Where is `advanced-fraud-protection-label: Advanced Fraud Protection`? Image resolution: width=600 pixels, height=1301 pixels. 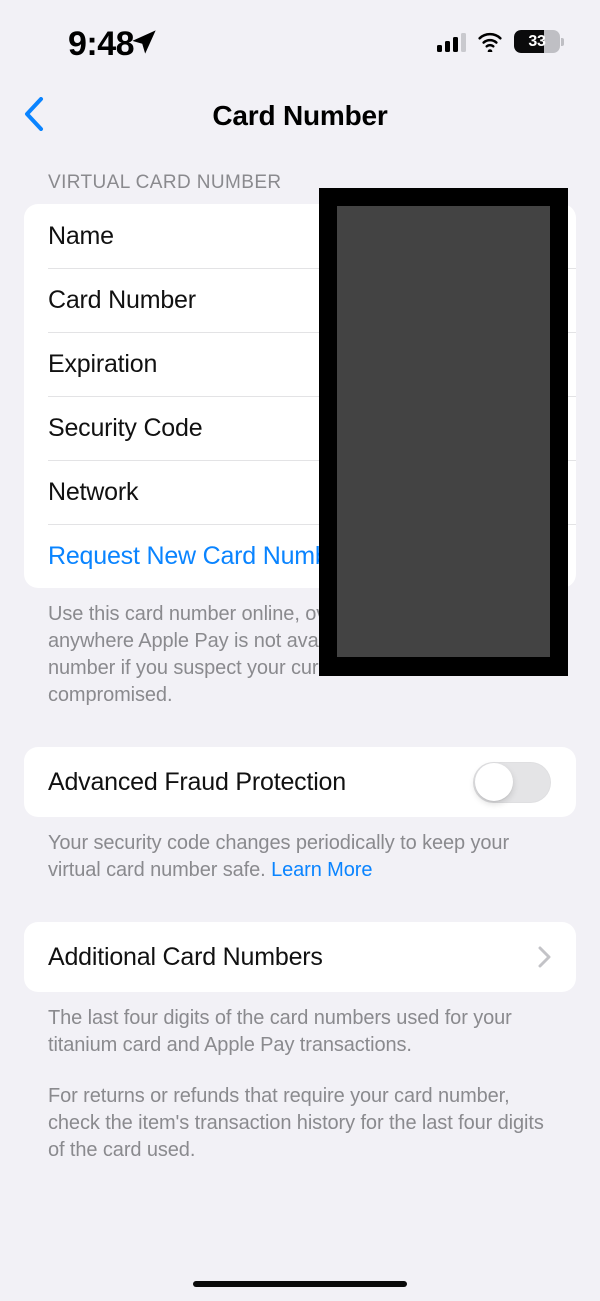
advanced-fraud-protection-label: Advanced Fraud Protection is located at coordinates (197, 781).